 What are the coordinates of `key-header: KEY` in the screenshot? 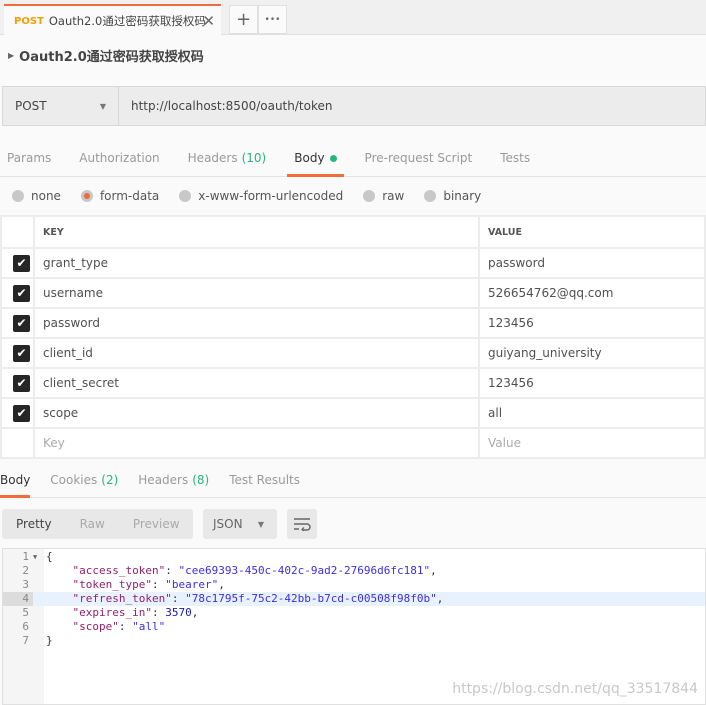 It's located at (256, 232).